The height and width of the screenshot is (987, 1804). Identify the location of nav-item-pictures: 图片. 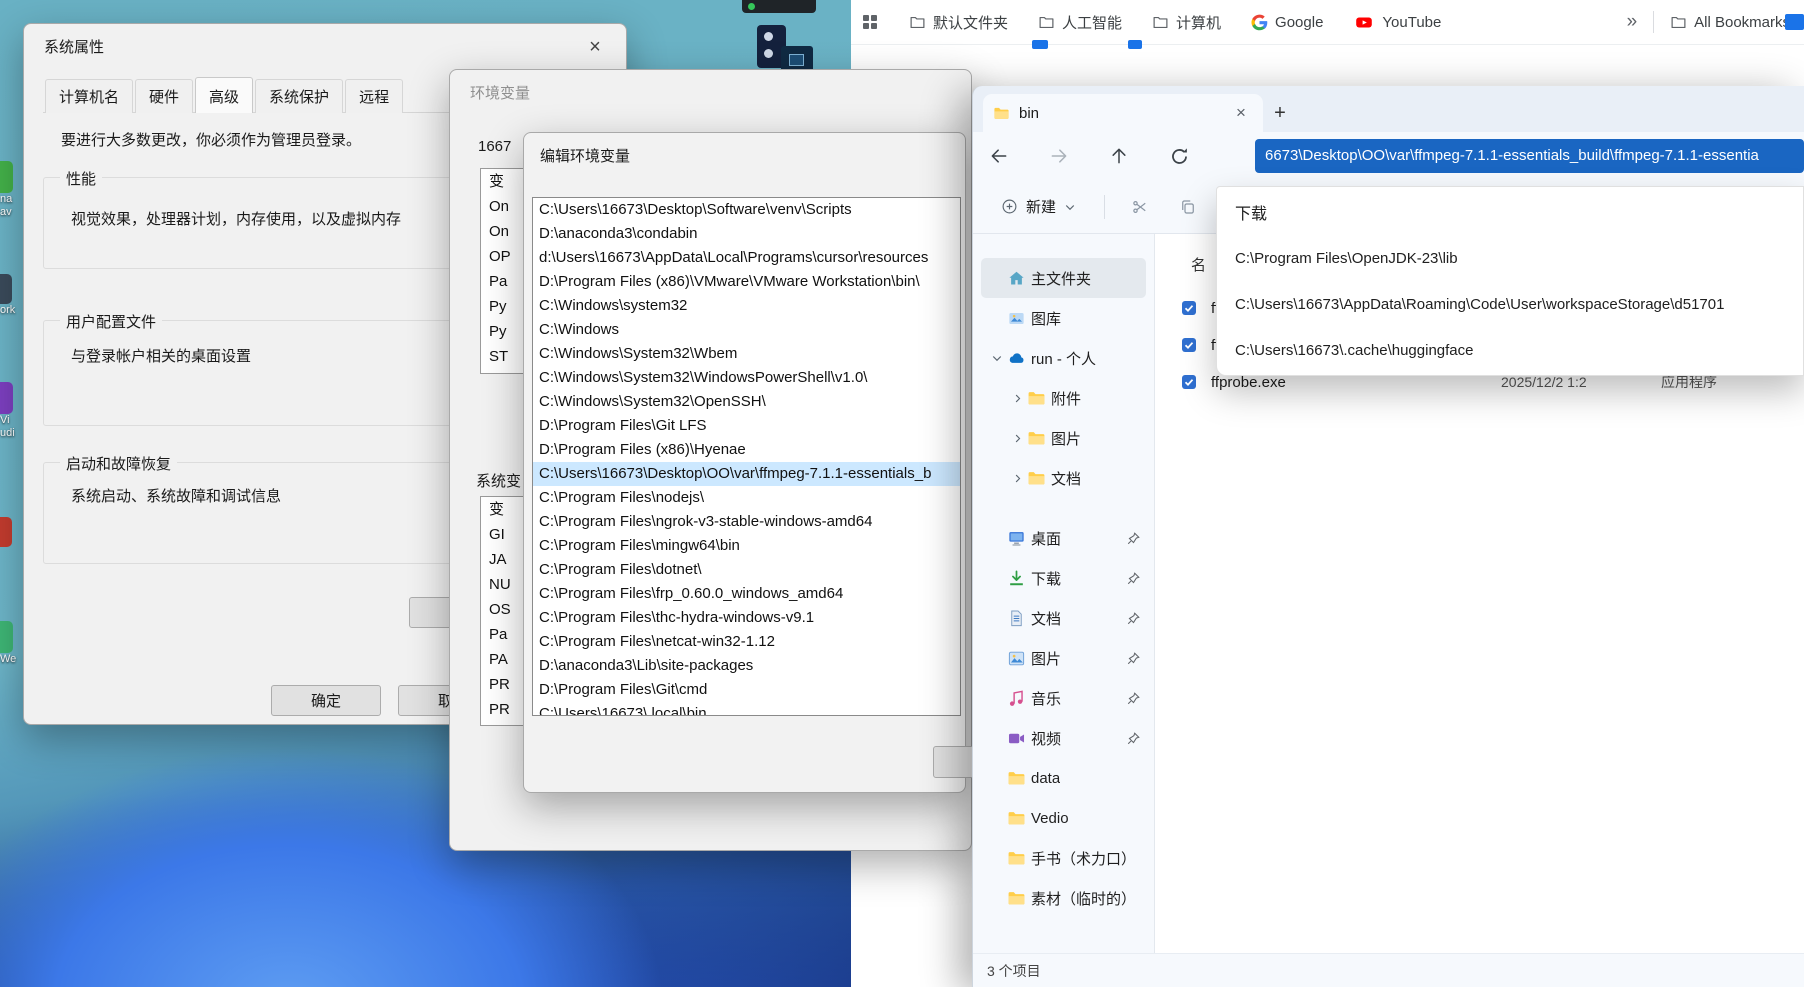
(1063, 658).